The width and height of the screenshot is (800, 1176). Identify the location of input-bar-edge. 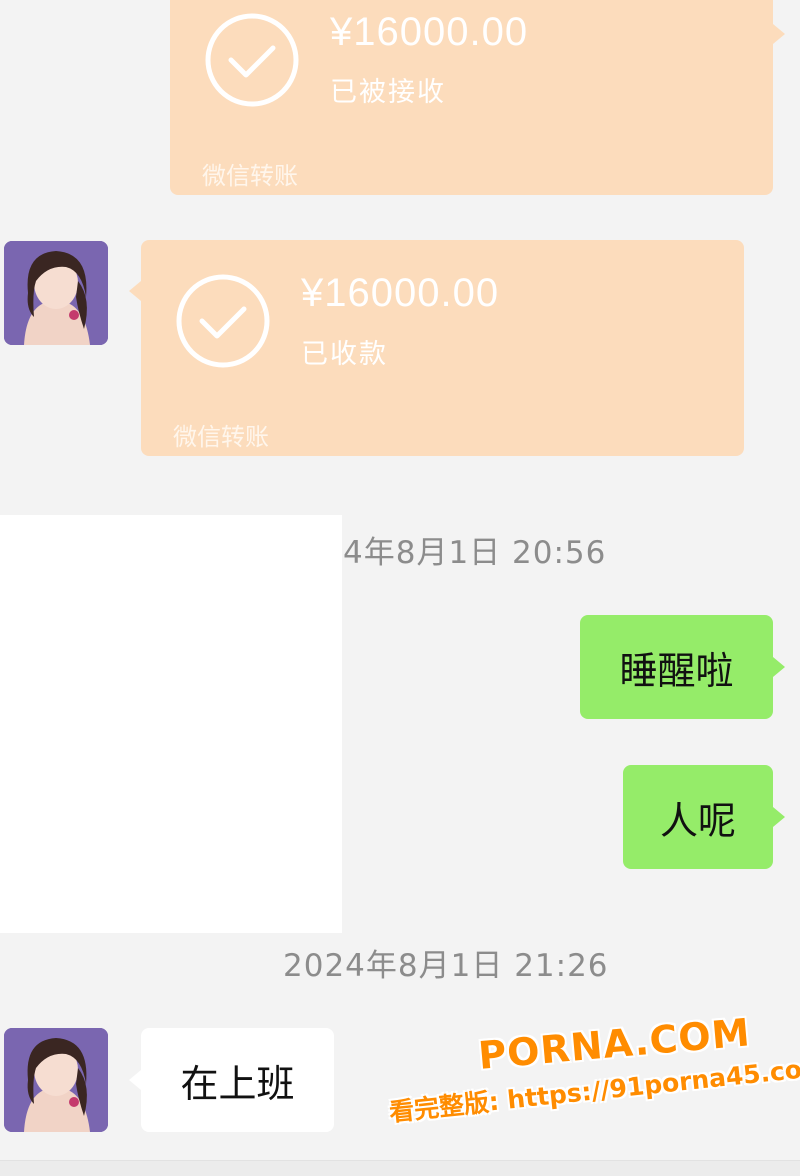
(400, 1168).